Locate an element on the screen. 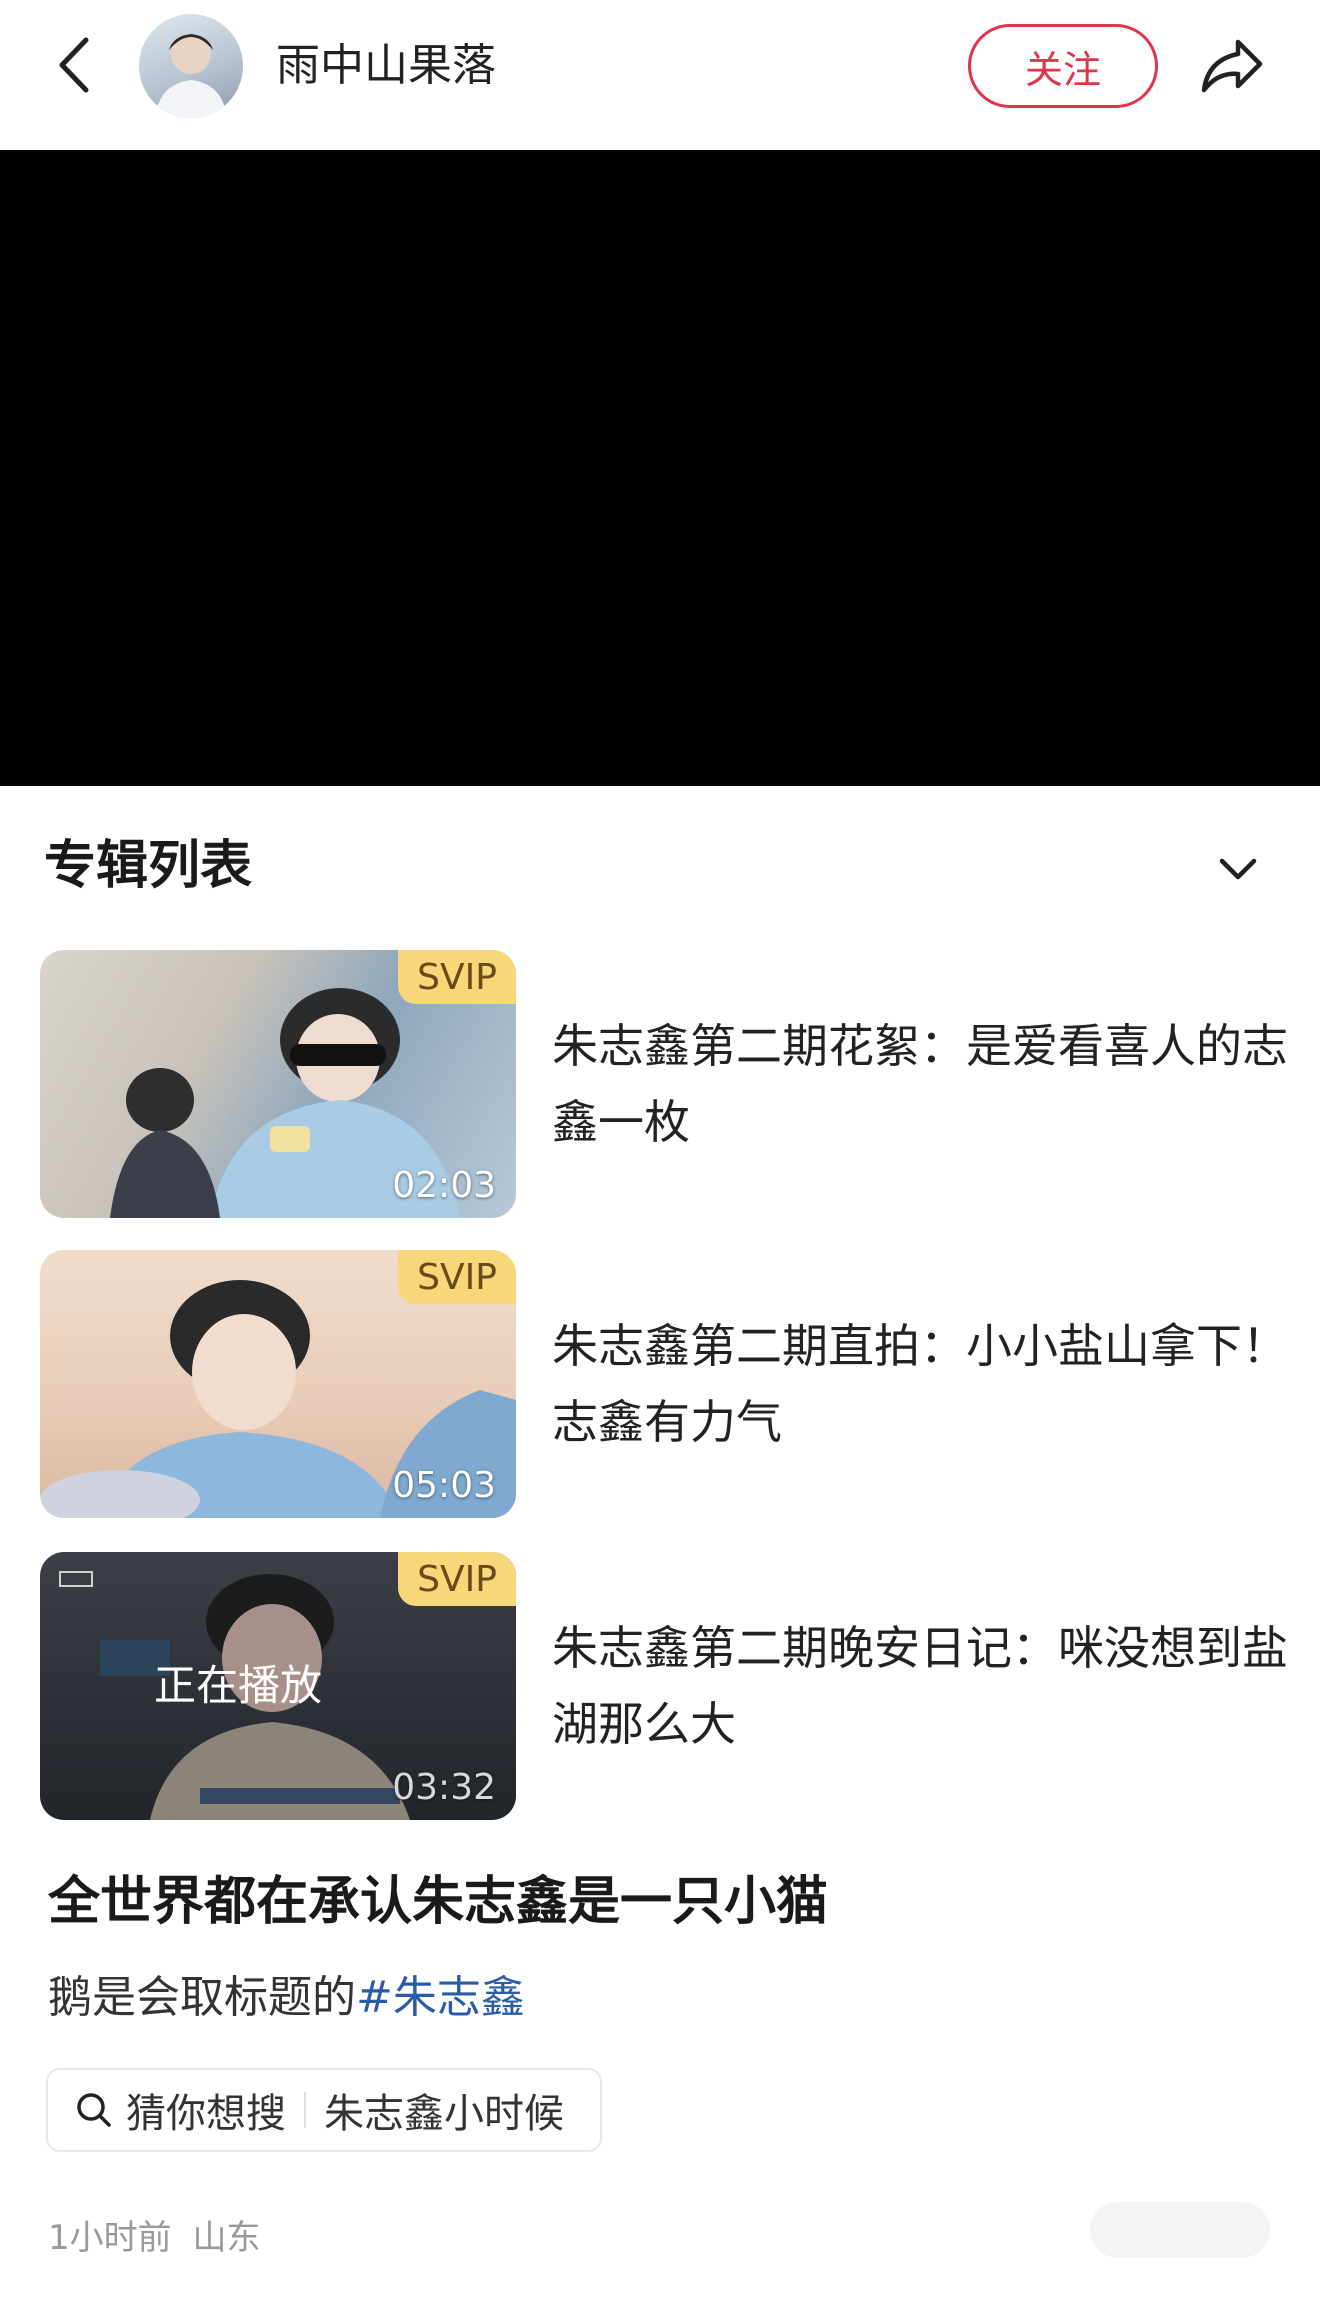 The image size is (1320, 2299). album-episode-item: SVIP 02:03 朱志鑫第二期花絮：是爱看喜人的志鑫一枚 is located at coordinates (670, 1084).